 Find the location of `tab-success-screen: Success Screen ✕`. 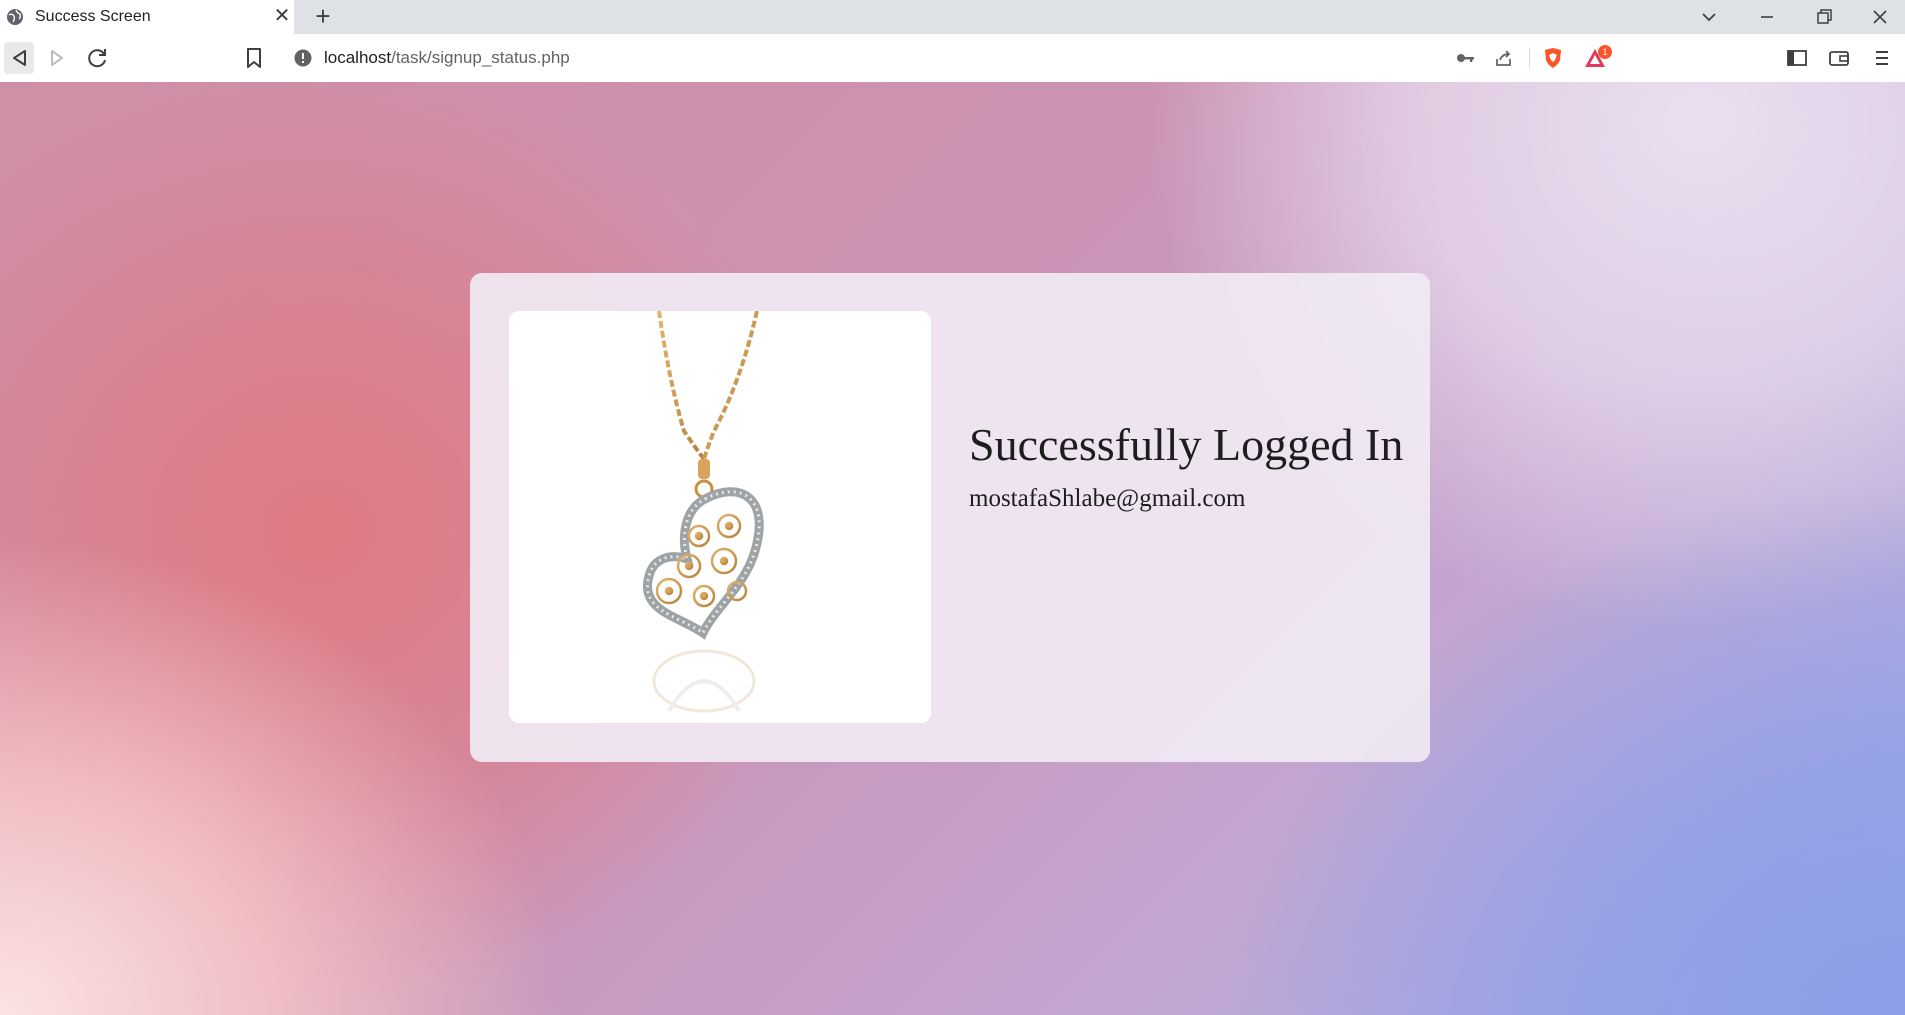

tab-success-screen: Success Screen ✕ is located at coordinates (147, 17).